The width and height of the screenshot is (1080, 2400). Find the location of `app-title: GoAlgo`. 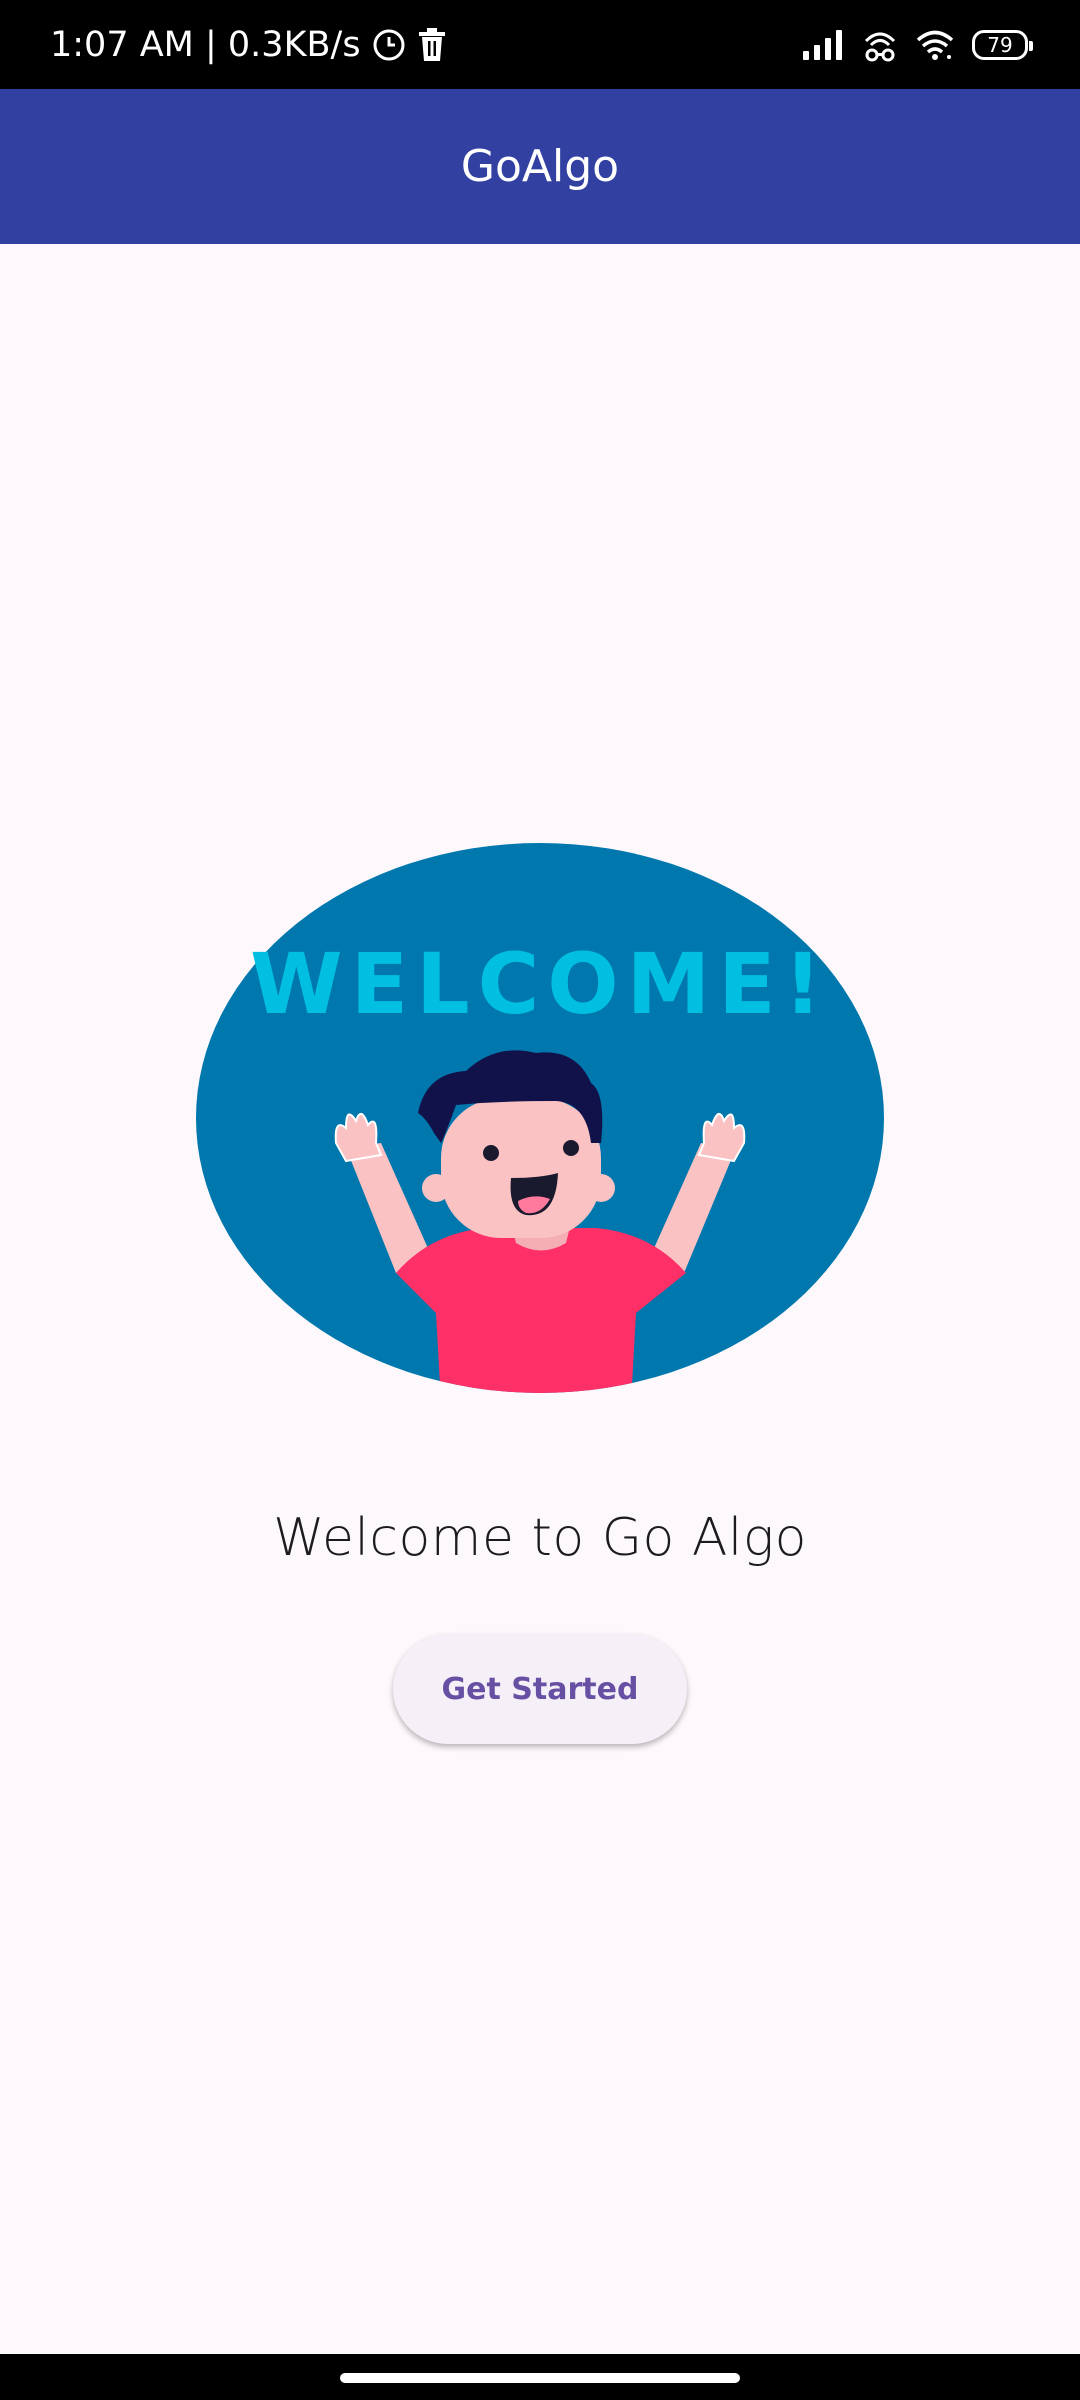

app-title: GoAlgo is located at coordinates (540, 166).